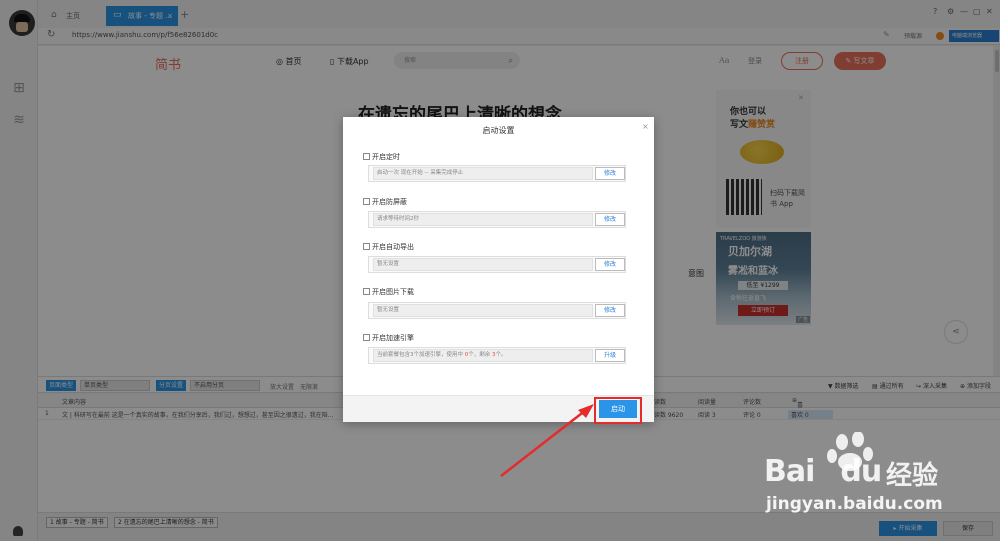  I want to click on timer-field: 启动一次 现在开始 -- 采集完成停止, so click(483, 173).